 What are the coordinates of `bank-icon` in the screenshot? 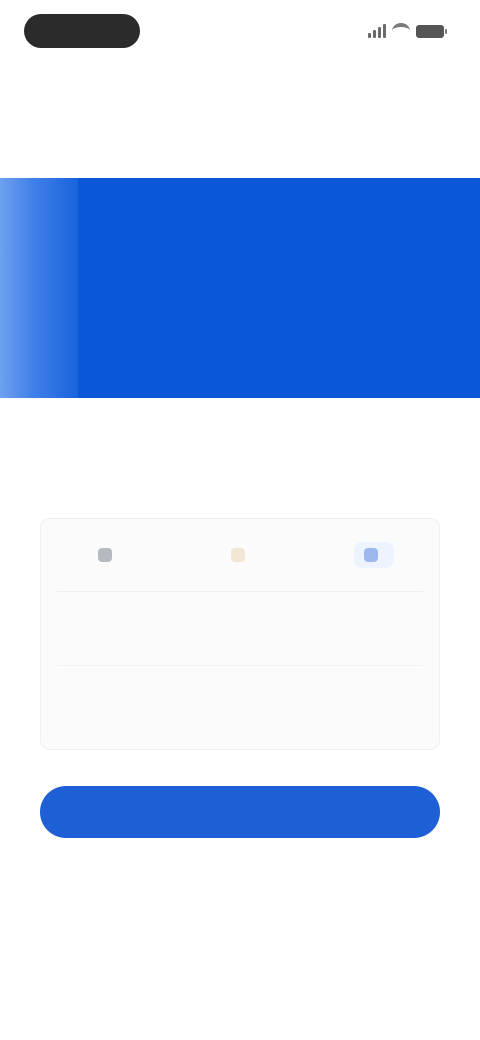 It's located at (371, 555).